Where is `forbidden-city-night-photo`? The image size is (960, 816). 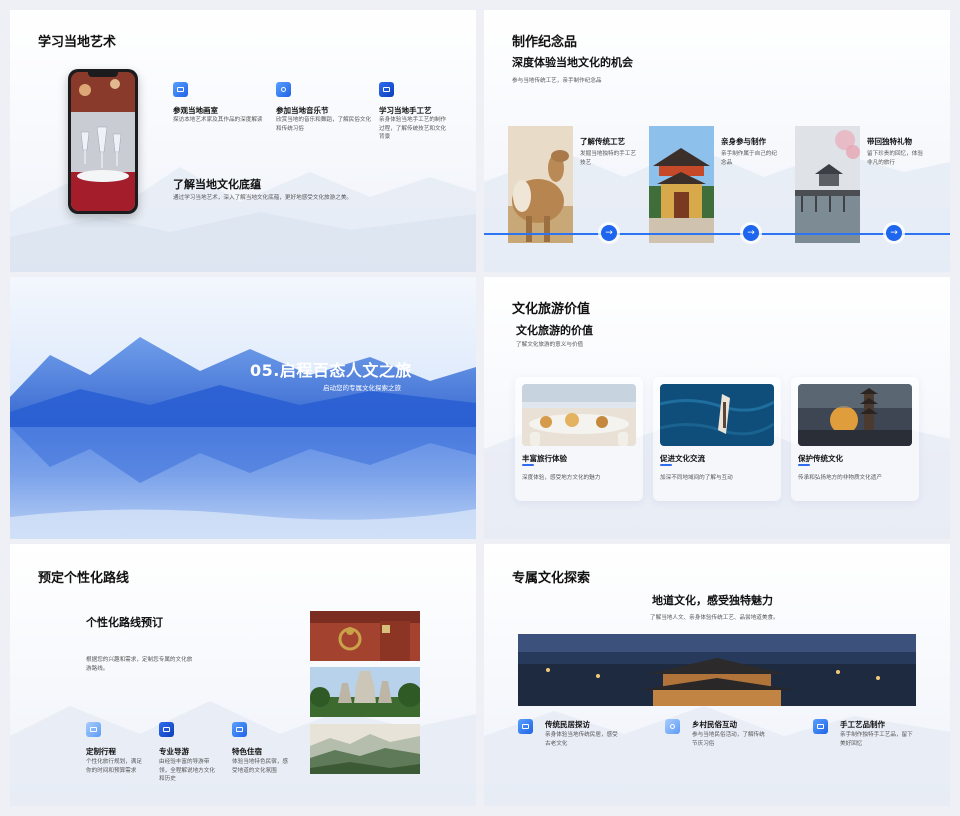 forbidden-city-night-photo is located at coordinates (717, 670).